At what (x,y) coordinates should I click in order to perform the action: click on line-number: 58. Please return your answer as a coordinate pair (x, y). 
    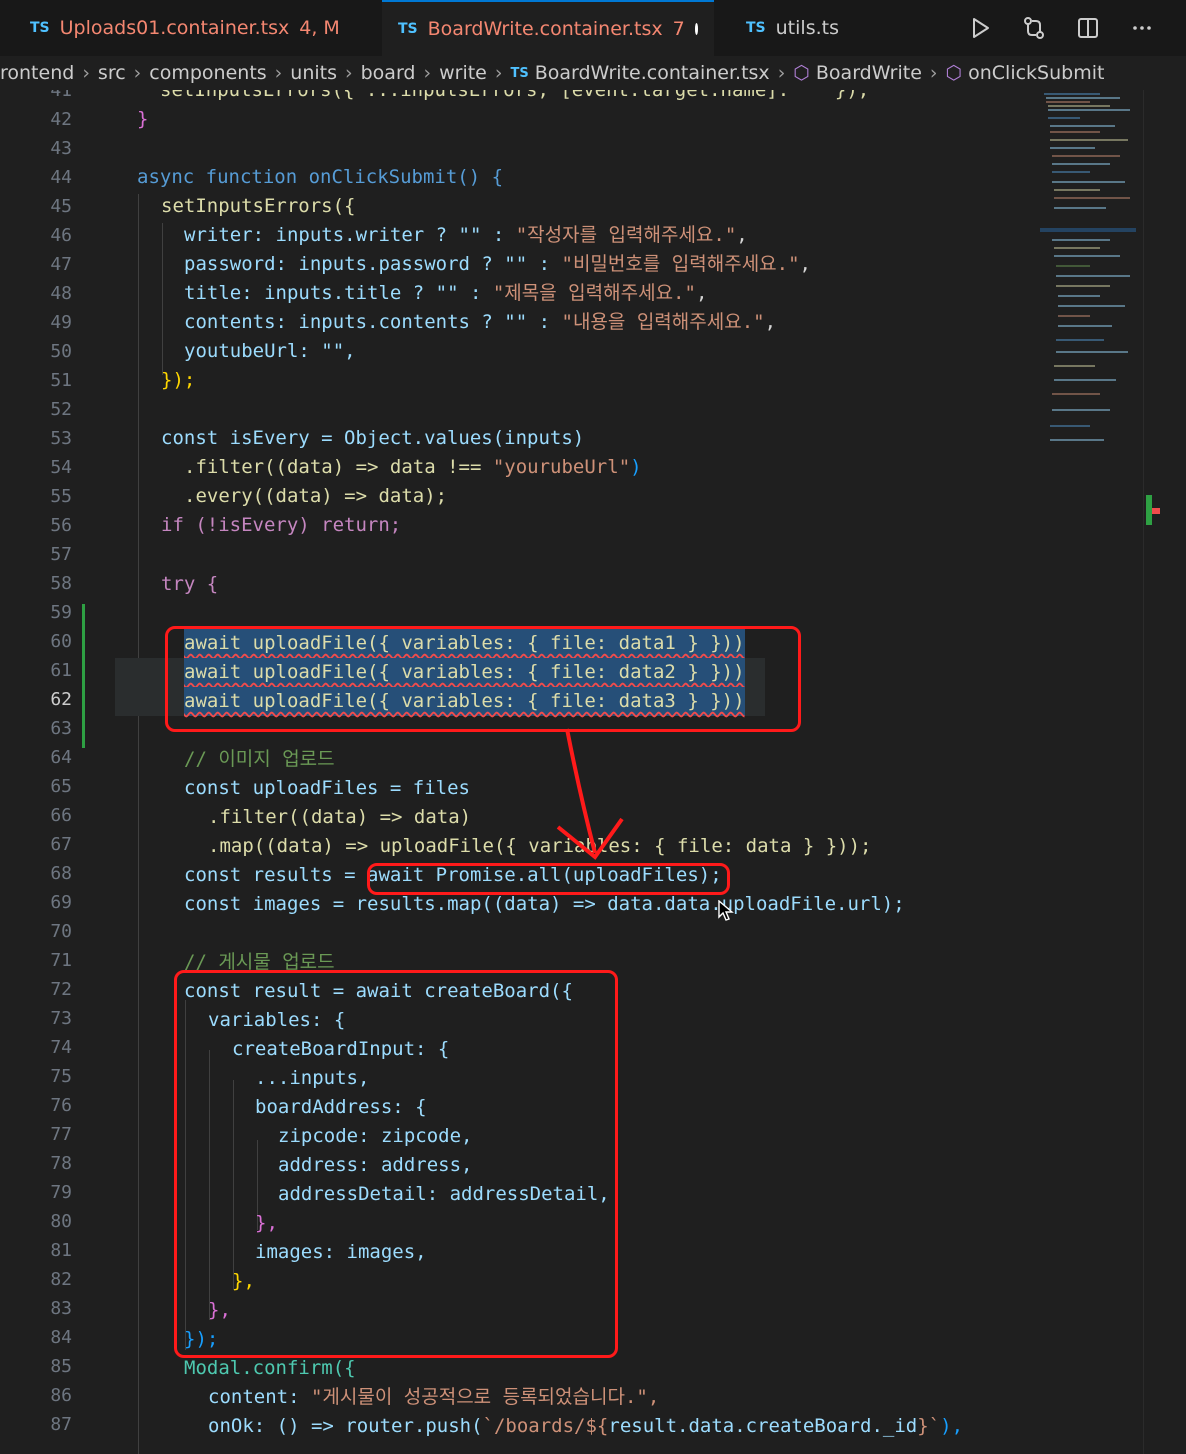
    Looking at the image, I should click on (61, 583).